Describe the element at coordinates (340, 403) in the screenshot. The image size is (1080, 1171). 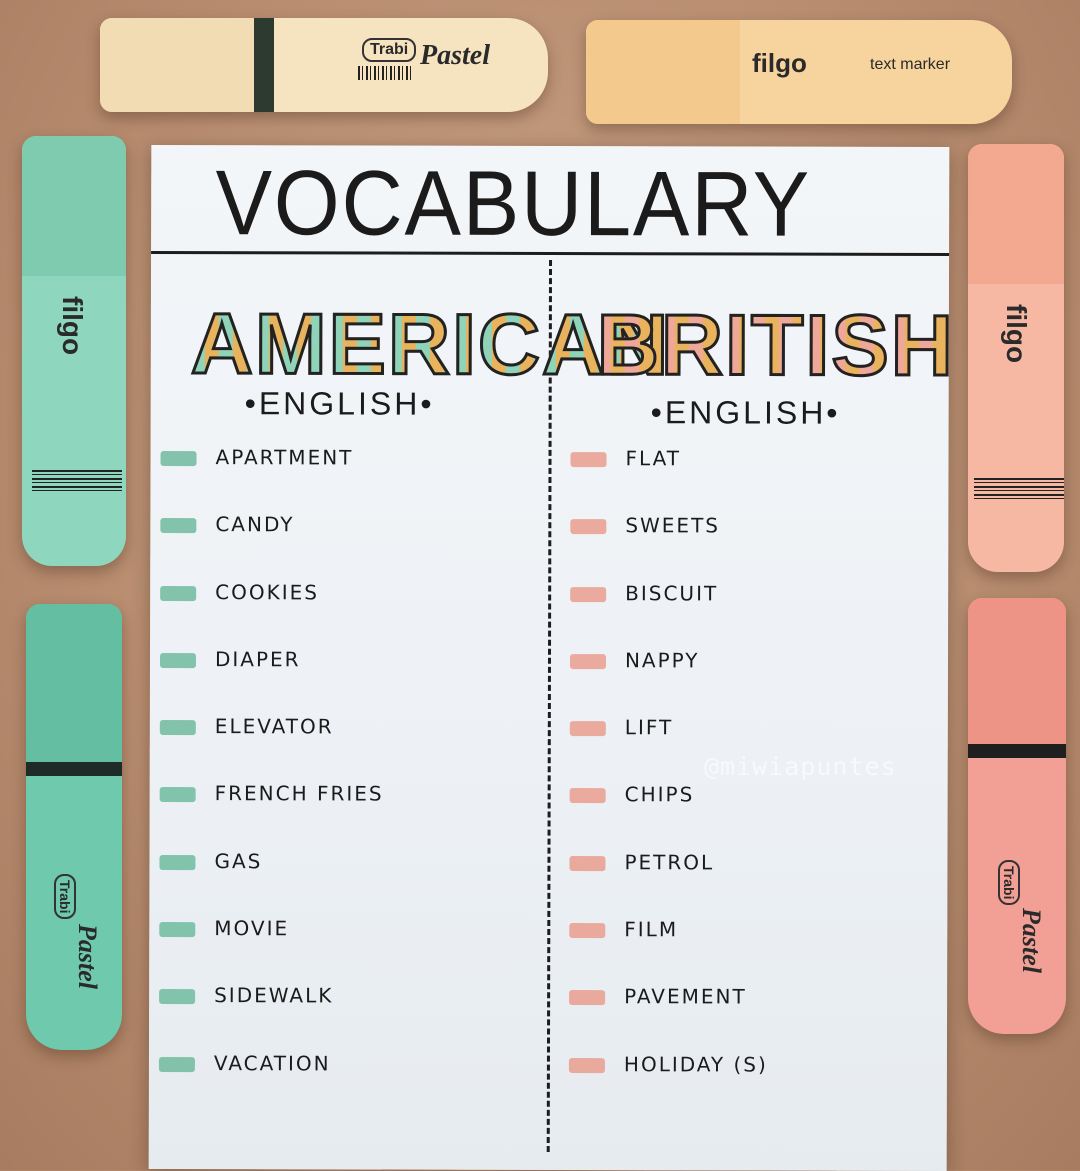
I see `american-subheader: •ENGLISH•` at that location.